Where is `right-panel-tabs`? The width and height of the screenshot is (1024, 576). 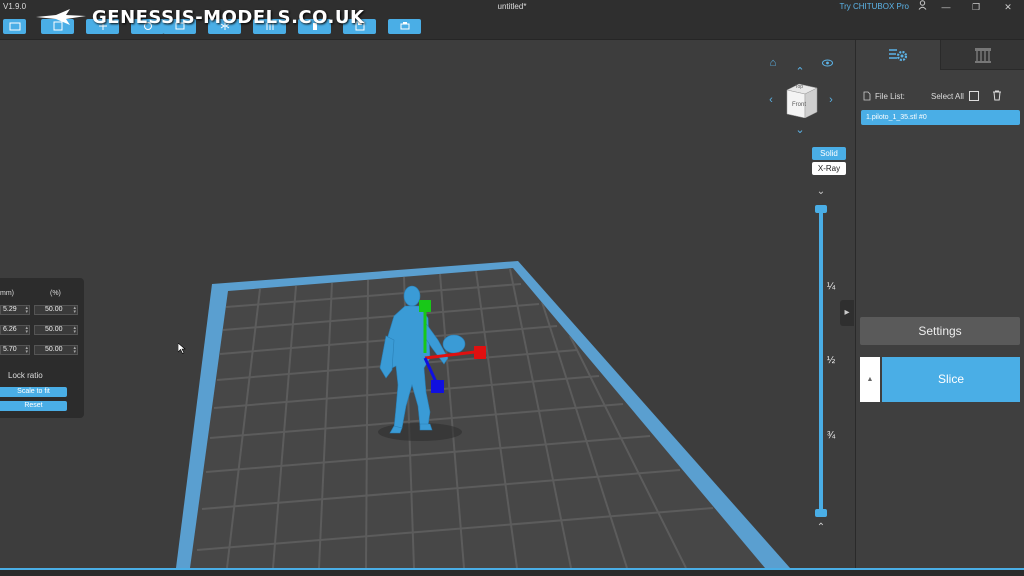 right-panel-tabs is located at coordinates (940, 55).